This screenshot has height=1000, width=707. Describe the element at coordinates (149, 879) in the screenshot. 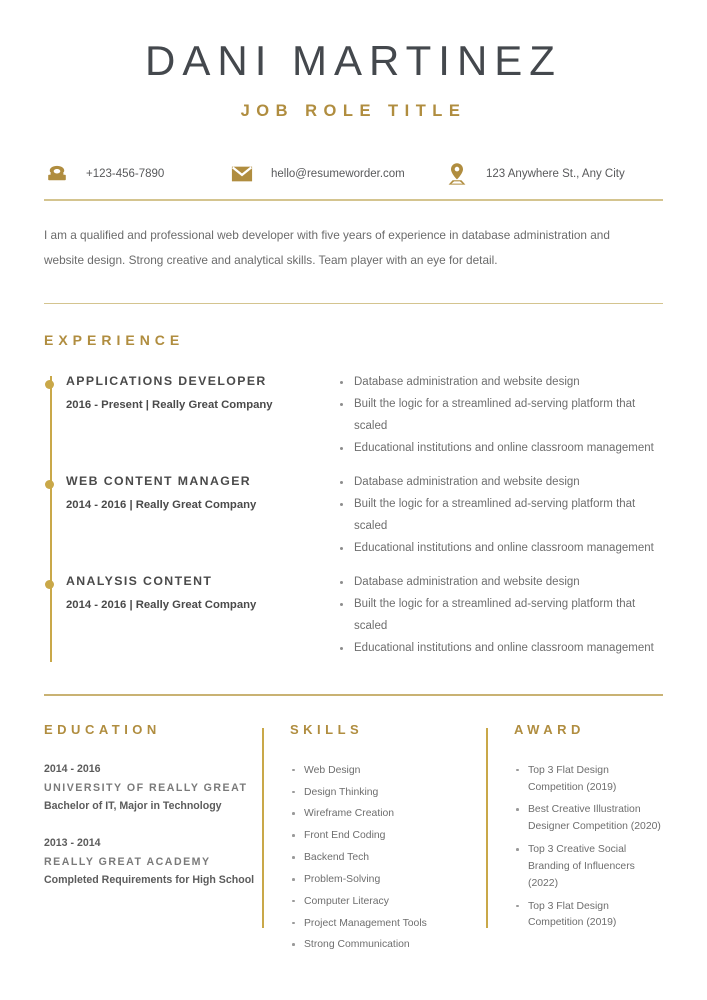

I see `education-degree: Completed Requirements for High School` at that location.